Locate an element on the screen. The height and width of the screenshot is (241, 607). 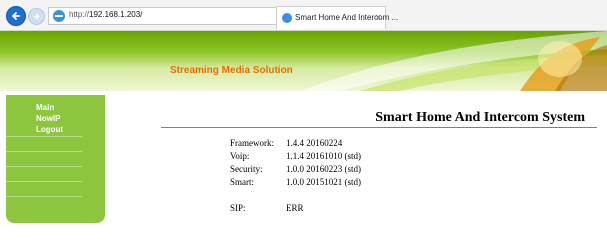
sidebar-item-nowip: NowIP is located at coordinates (48, 118).